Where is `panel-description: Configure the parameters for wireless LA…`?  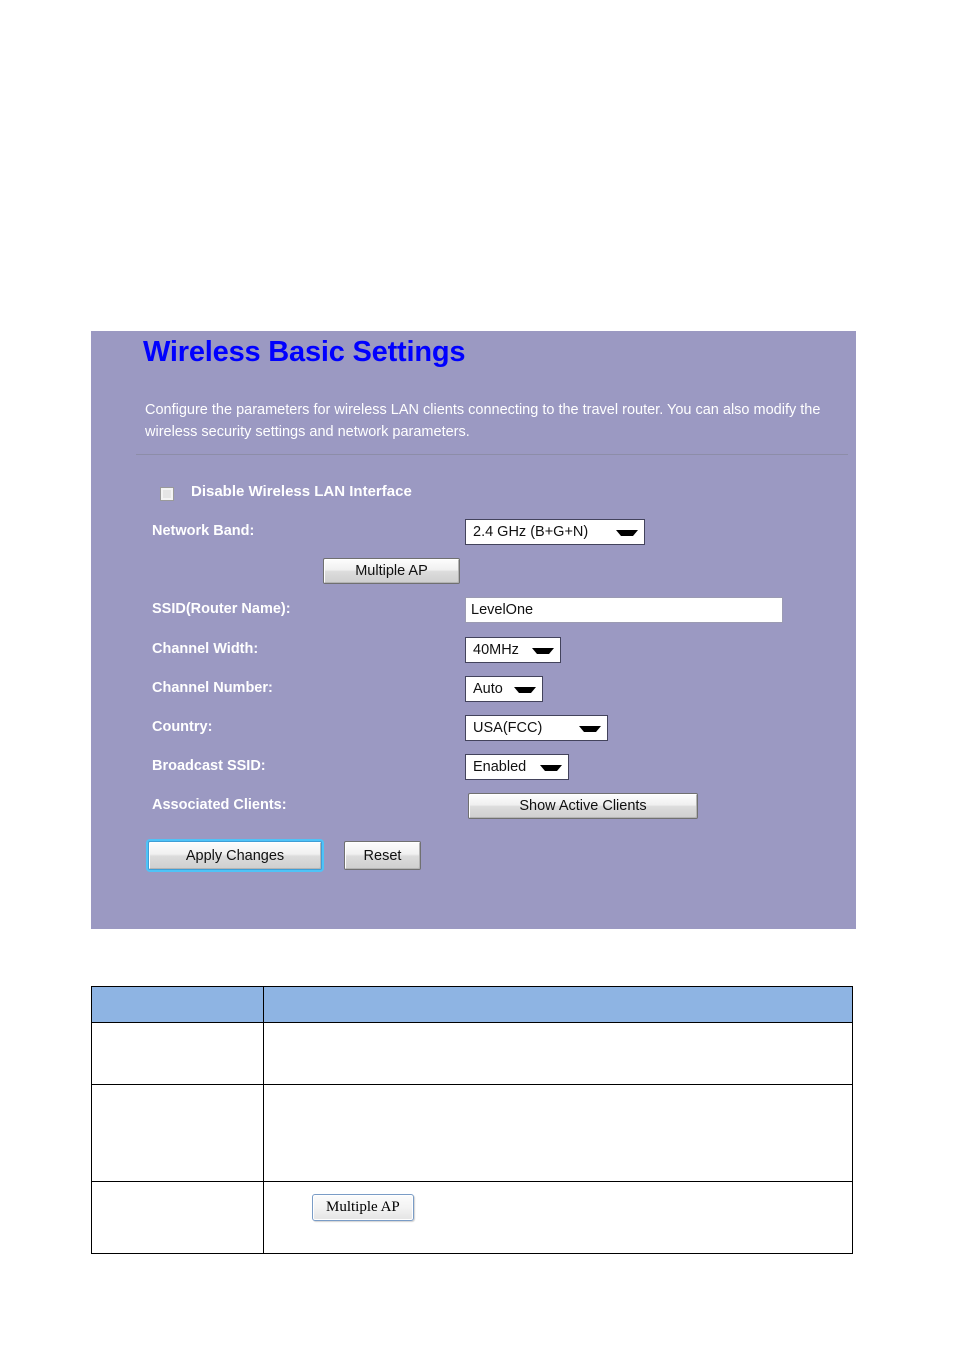 panel-description: Configure the parameters for wireless LA… is located at coordinates (483, 421).